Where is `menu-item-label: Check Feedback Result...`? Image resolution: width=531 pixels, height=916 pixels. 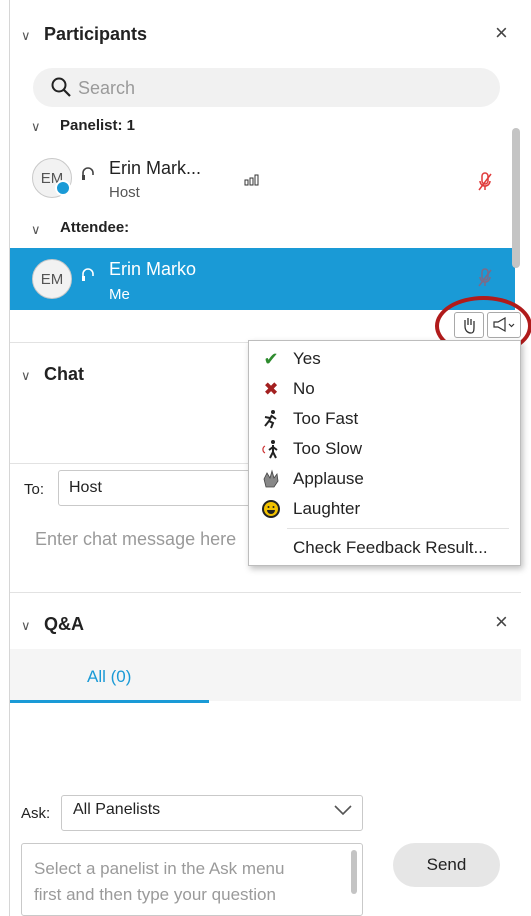 menu-item-label: Check Feedback Result... is located at coordinates (390, 547).